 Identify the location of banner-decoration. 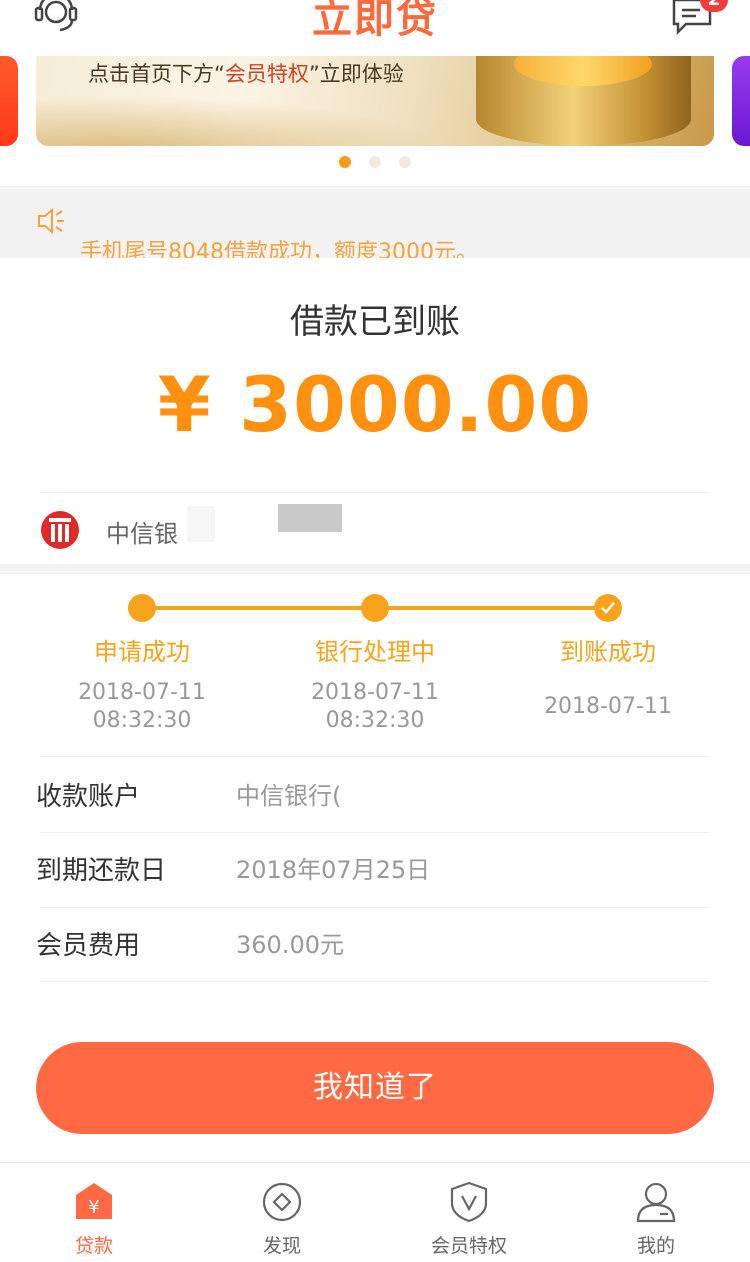
(246, 121).